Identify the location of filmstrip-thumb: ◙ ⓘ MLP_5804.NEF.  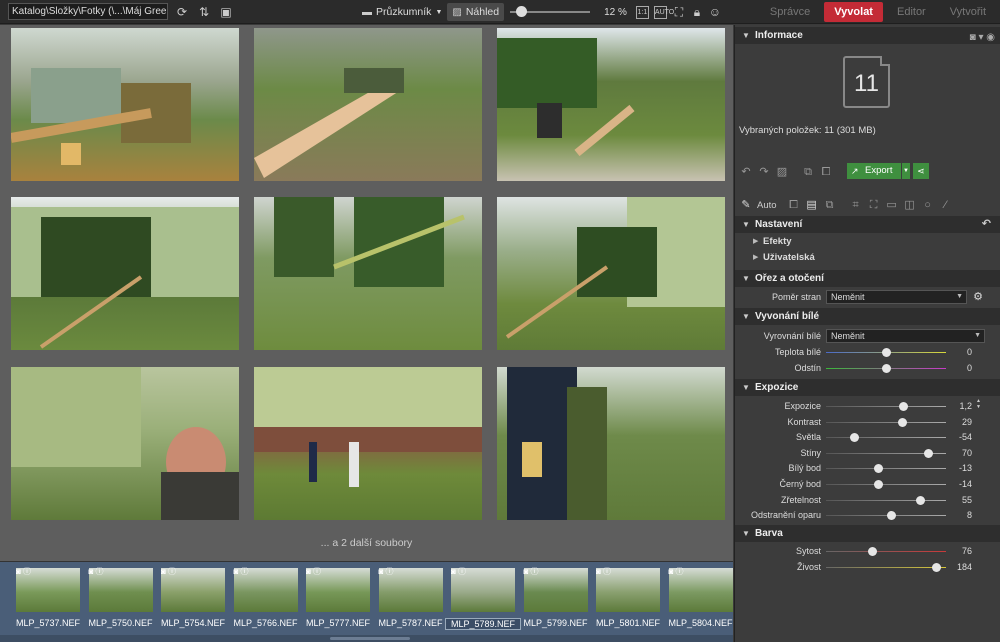
(701, 598).